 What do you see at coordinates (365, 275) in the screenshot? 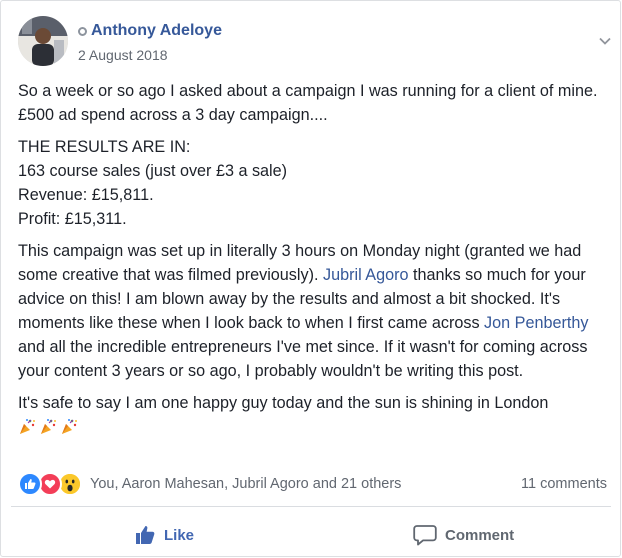
I see `mention-link: Jubril Agoro` at bounding box center [365, 275].